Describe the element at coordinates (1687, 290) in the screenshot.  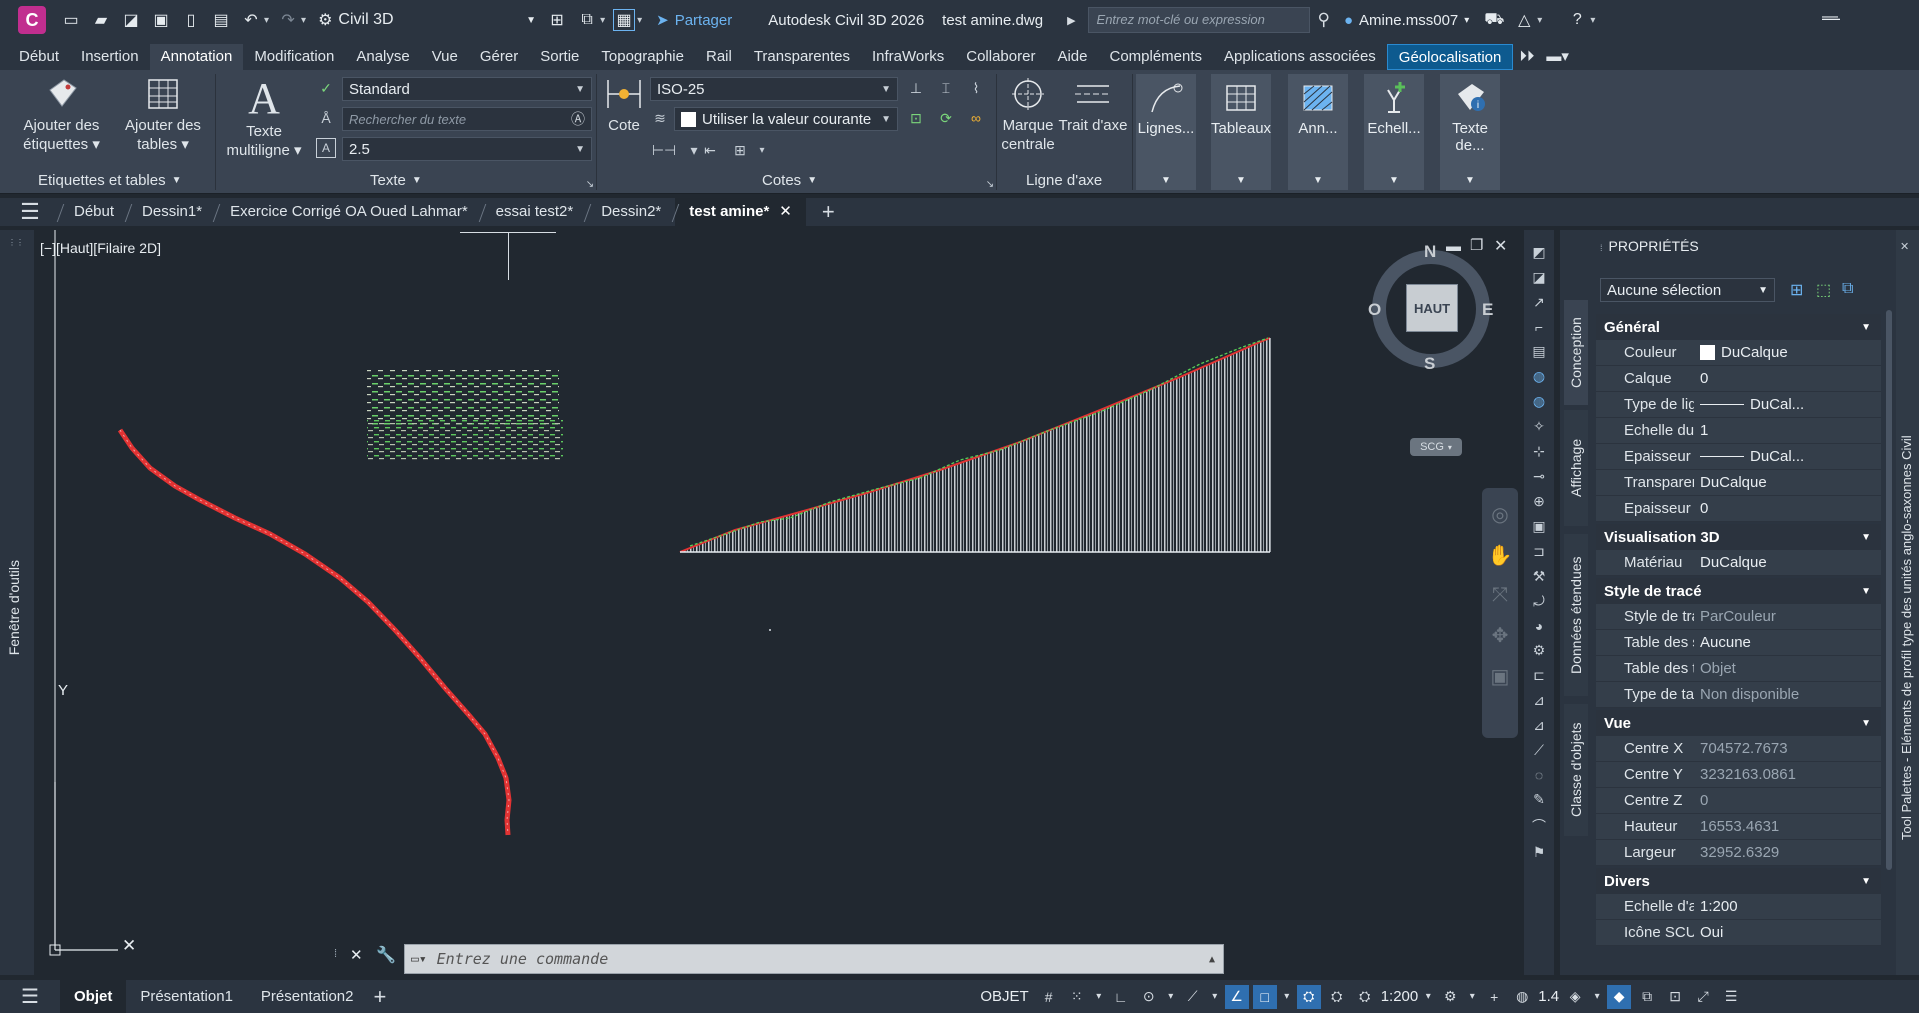
I see `selection-select: Aucune sélection ▼` at that location.